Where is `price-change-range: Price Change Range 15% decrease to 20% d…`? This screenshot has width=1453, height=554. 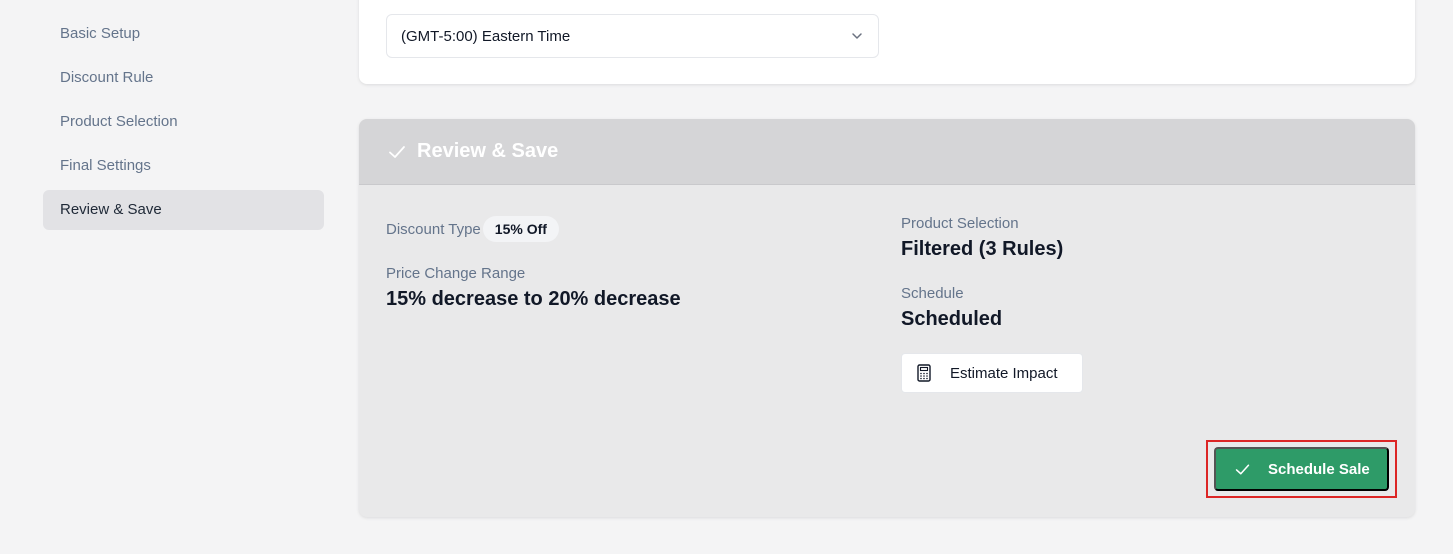 price-change-range: Price Change Range 15% decrease to 20% d… is located at coordinates (533, 288).